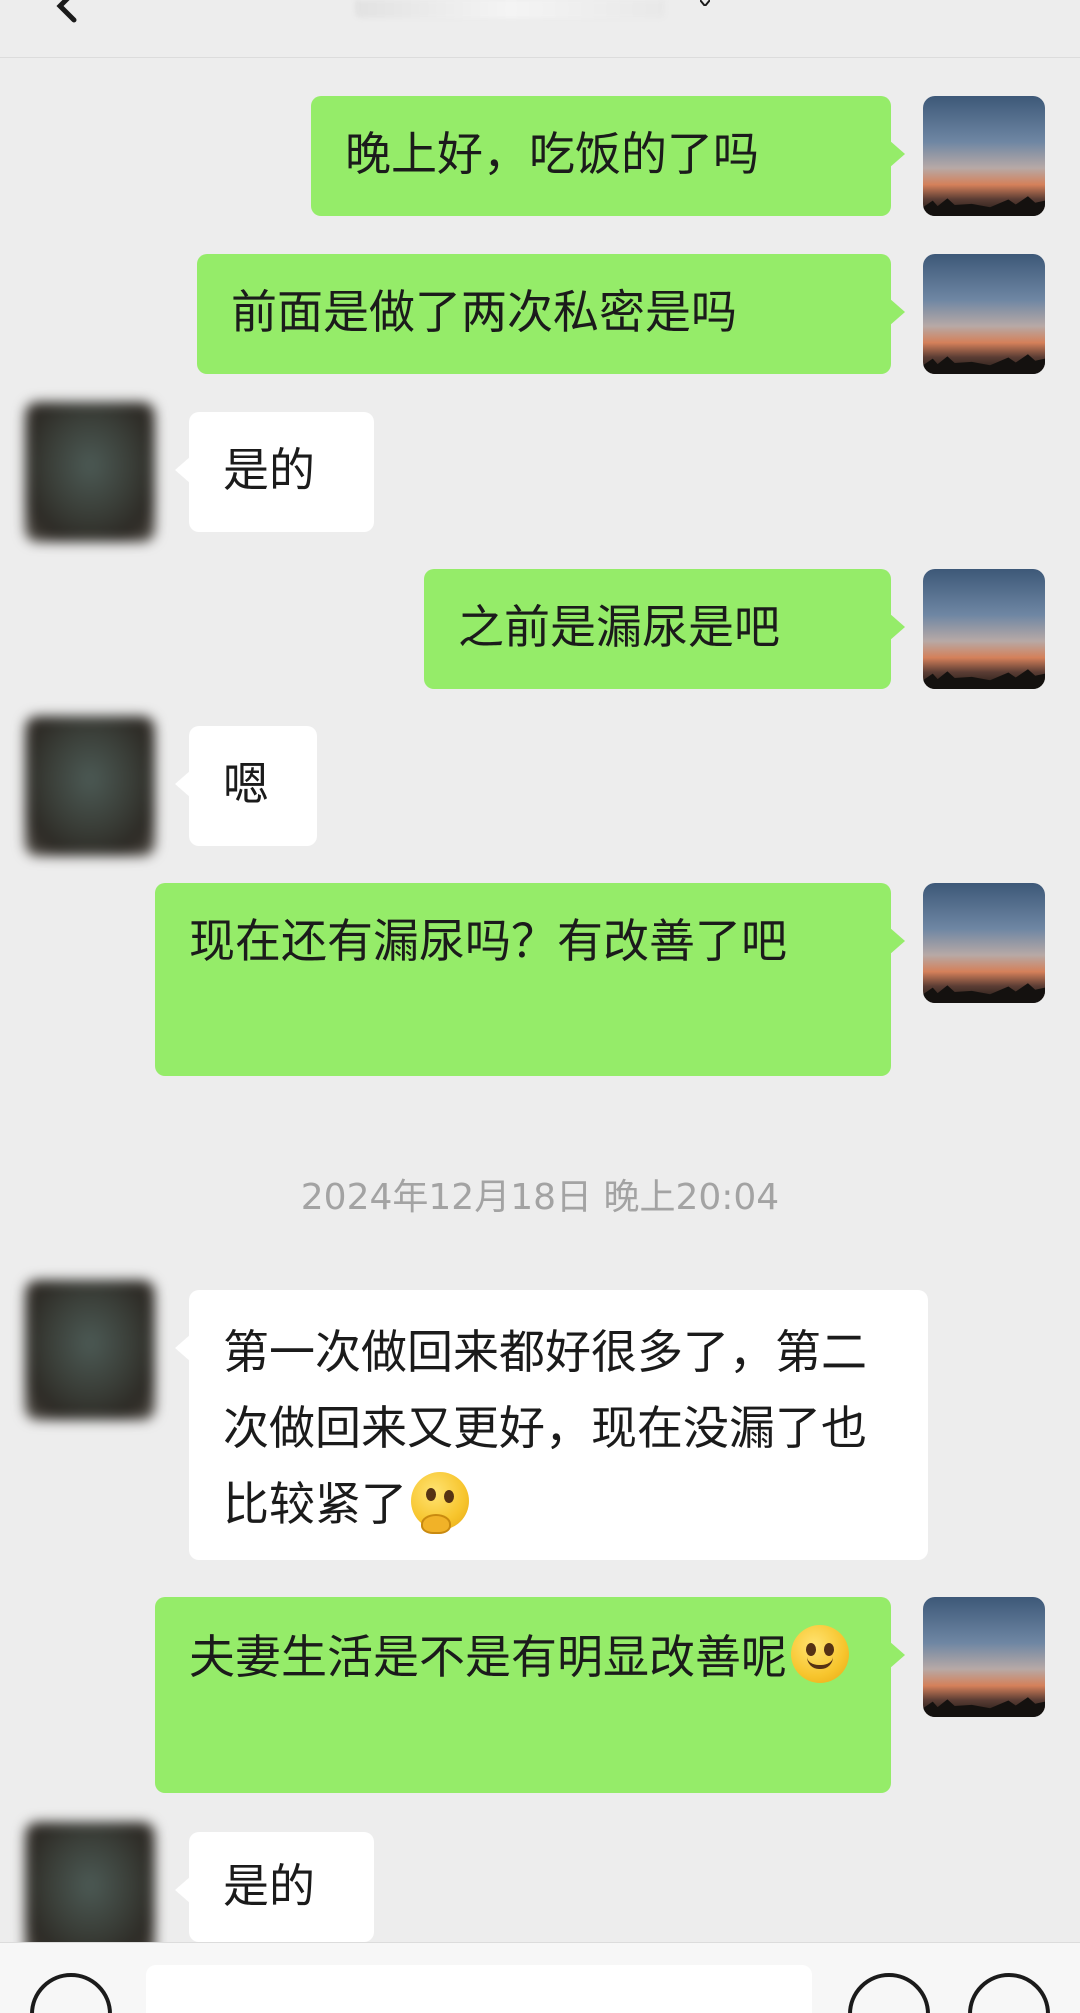 Image resolution: width=1080 pixels, height=2013 pixels. I want to click on smiling-face-emoji, so click(820, 1654).